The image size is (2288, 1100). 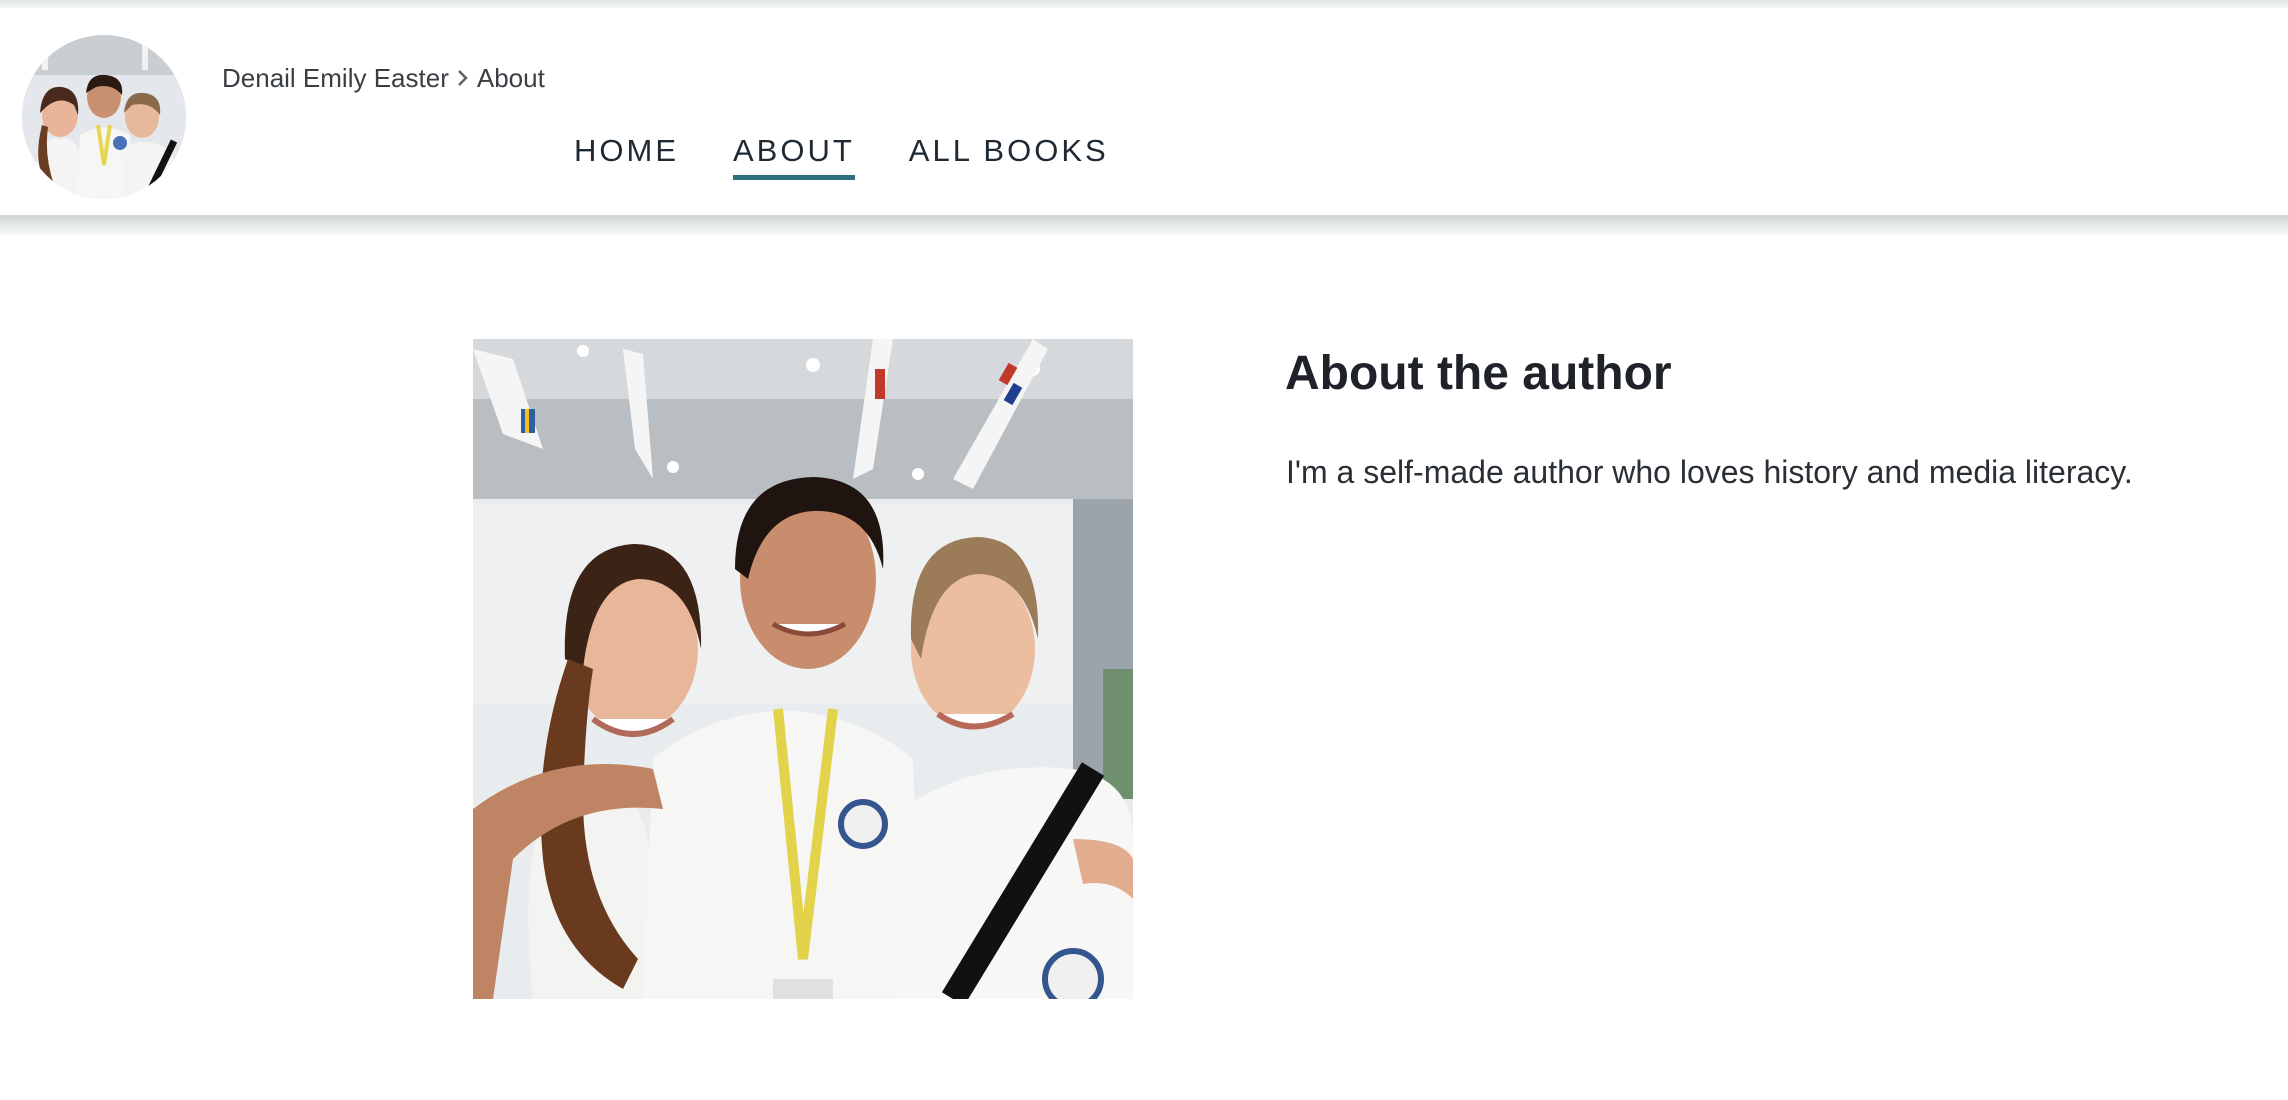 I want to click on top-border, so click(x=1144, y=4).